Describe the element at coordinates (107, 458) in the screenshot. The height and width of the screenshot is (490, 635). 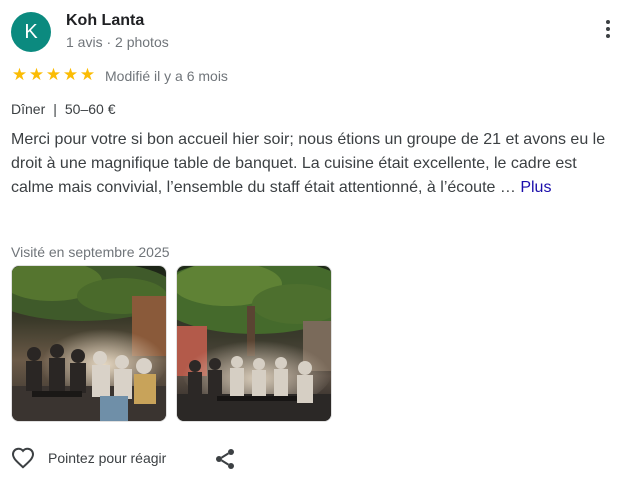
I see `react-label: Pointez pour réagir` at that location.